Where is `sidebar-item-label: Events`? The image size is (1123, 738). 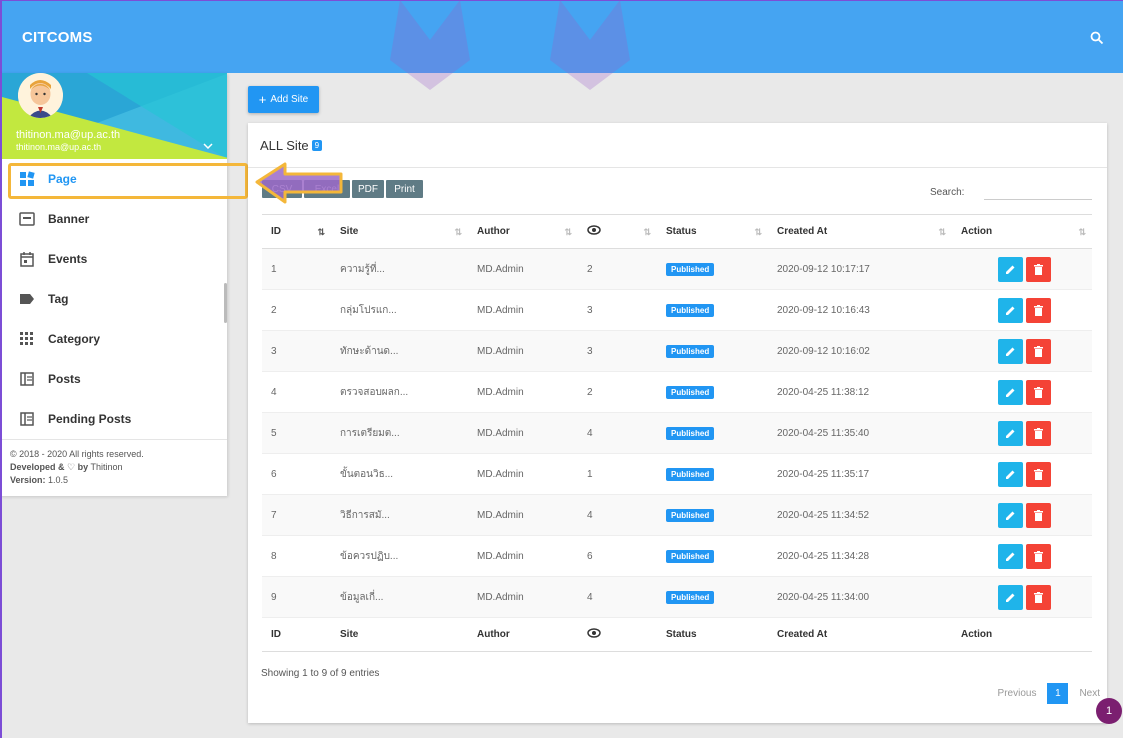 sidebar-item-label: Events is located at coordinates (68, 259).